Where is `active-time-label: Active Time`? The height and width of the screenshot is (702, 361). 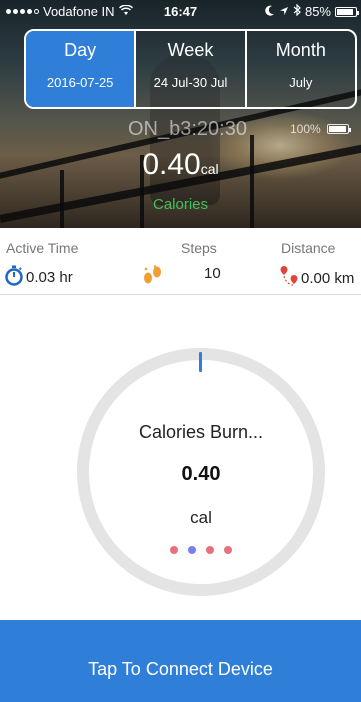 active-time-label: Active Time is located at coordinates (42, 248).